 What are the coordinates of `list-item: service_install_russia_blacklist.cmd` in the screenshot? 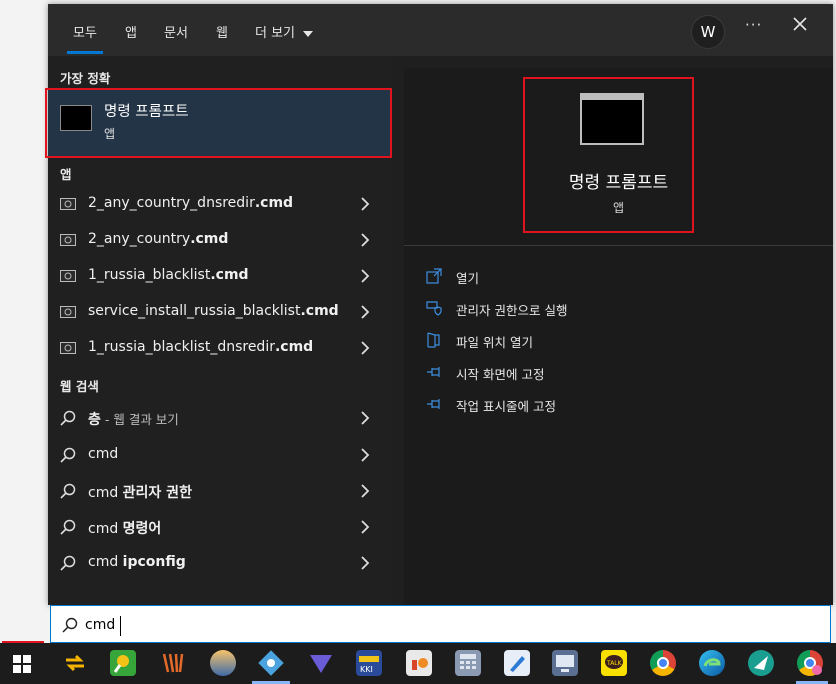 It's located at (219, 312).